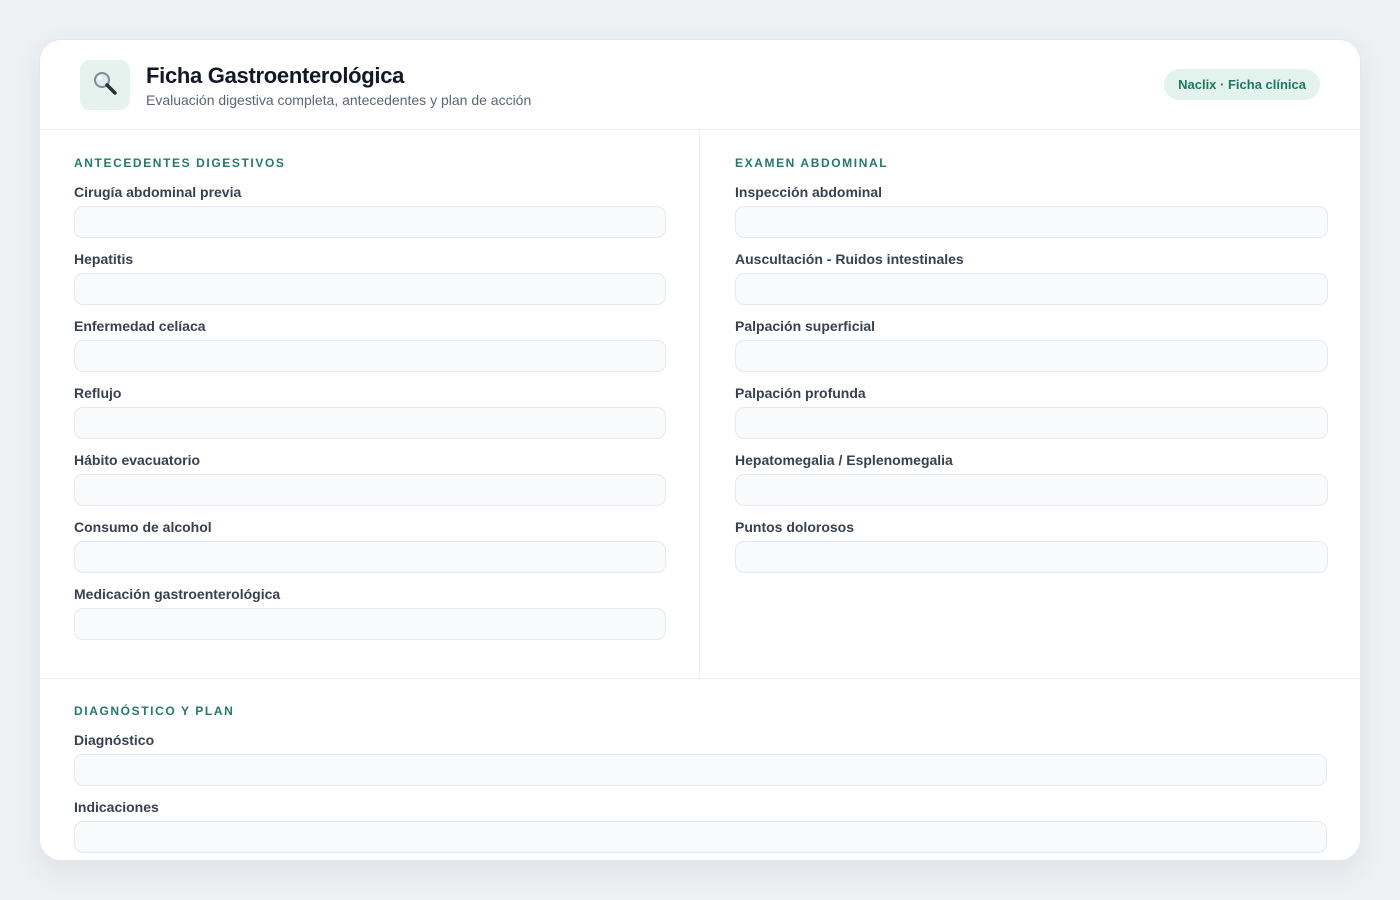 This screenshot has width=1400, height=900. Describe the element at coordinates (1031, 423) in the screenshot. I see `palpacion-profunda-input` at that location.